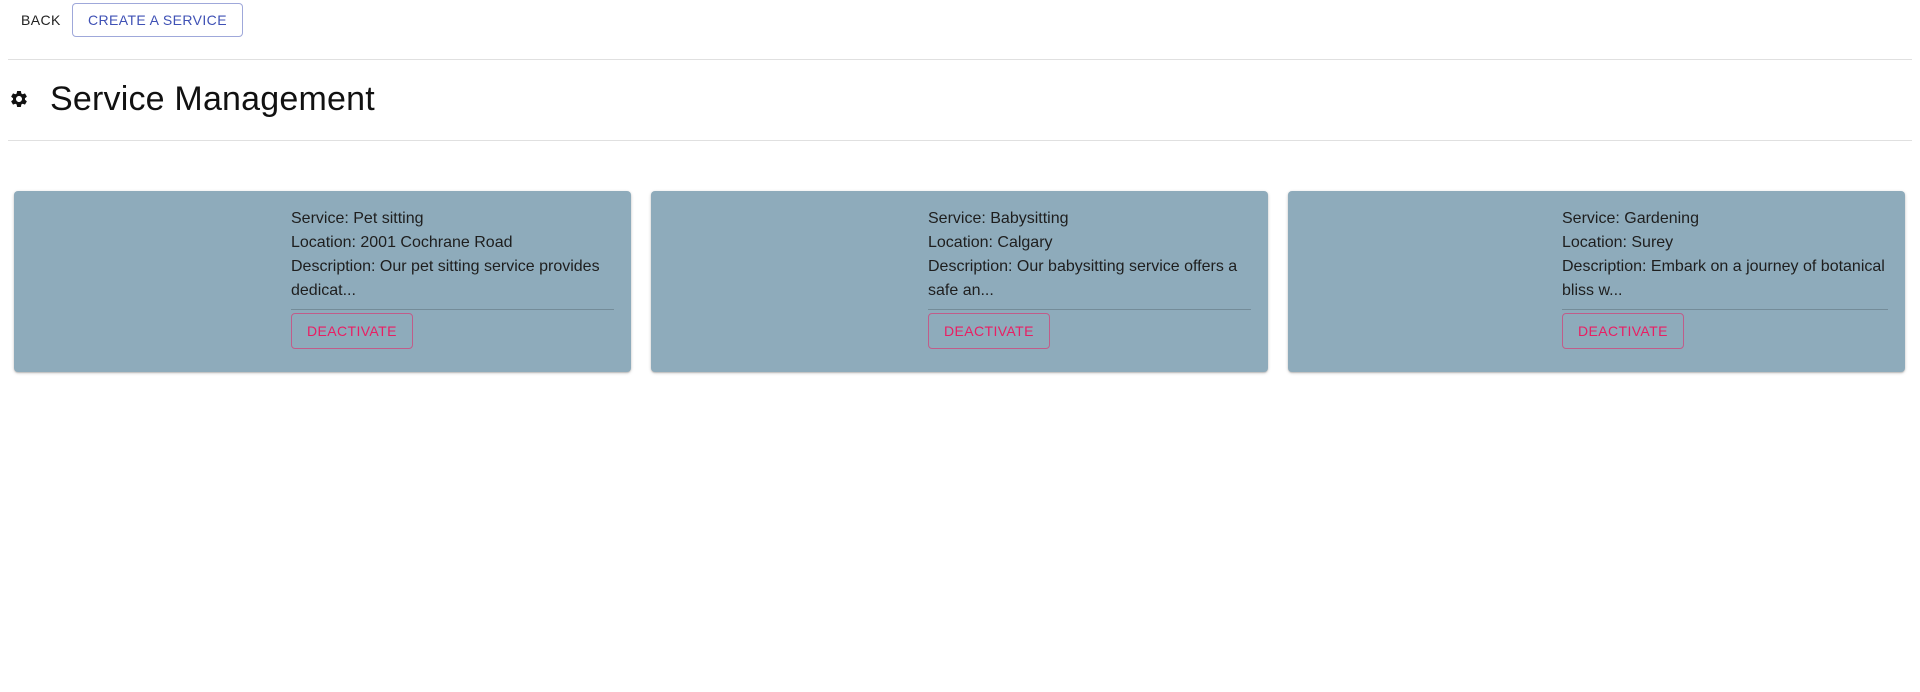  What do you see at coordinates (960, 29) in the screenshot?
I see `toolbar: BACK CREATE A SERVICE` at bounding box center [960, 29].